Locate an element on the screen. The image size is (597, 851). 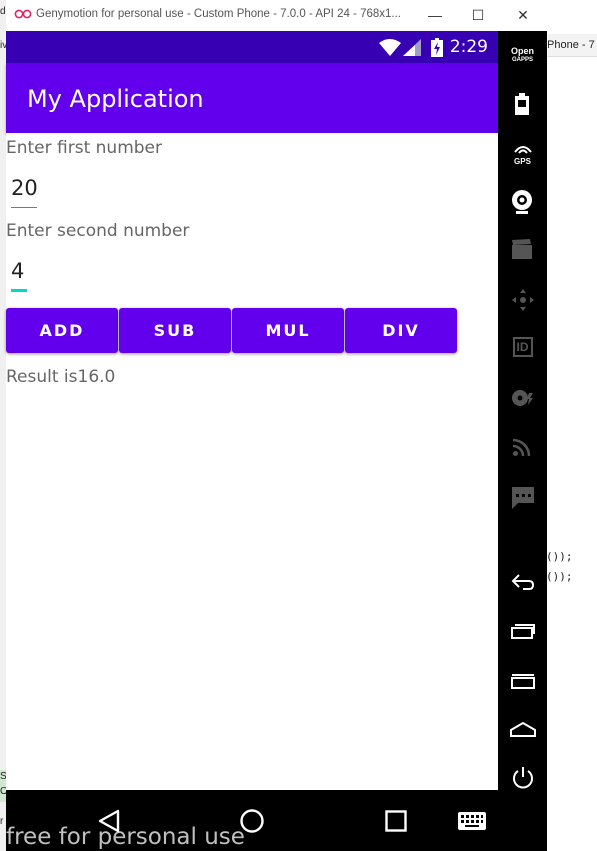
background-text: r is located at coordinates (2, 821).